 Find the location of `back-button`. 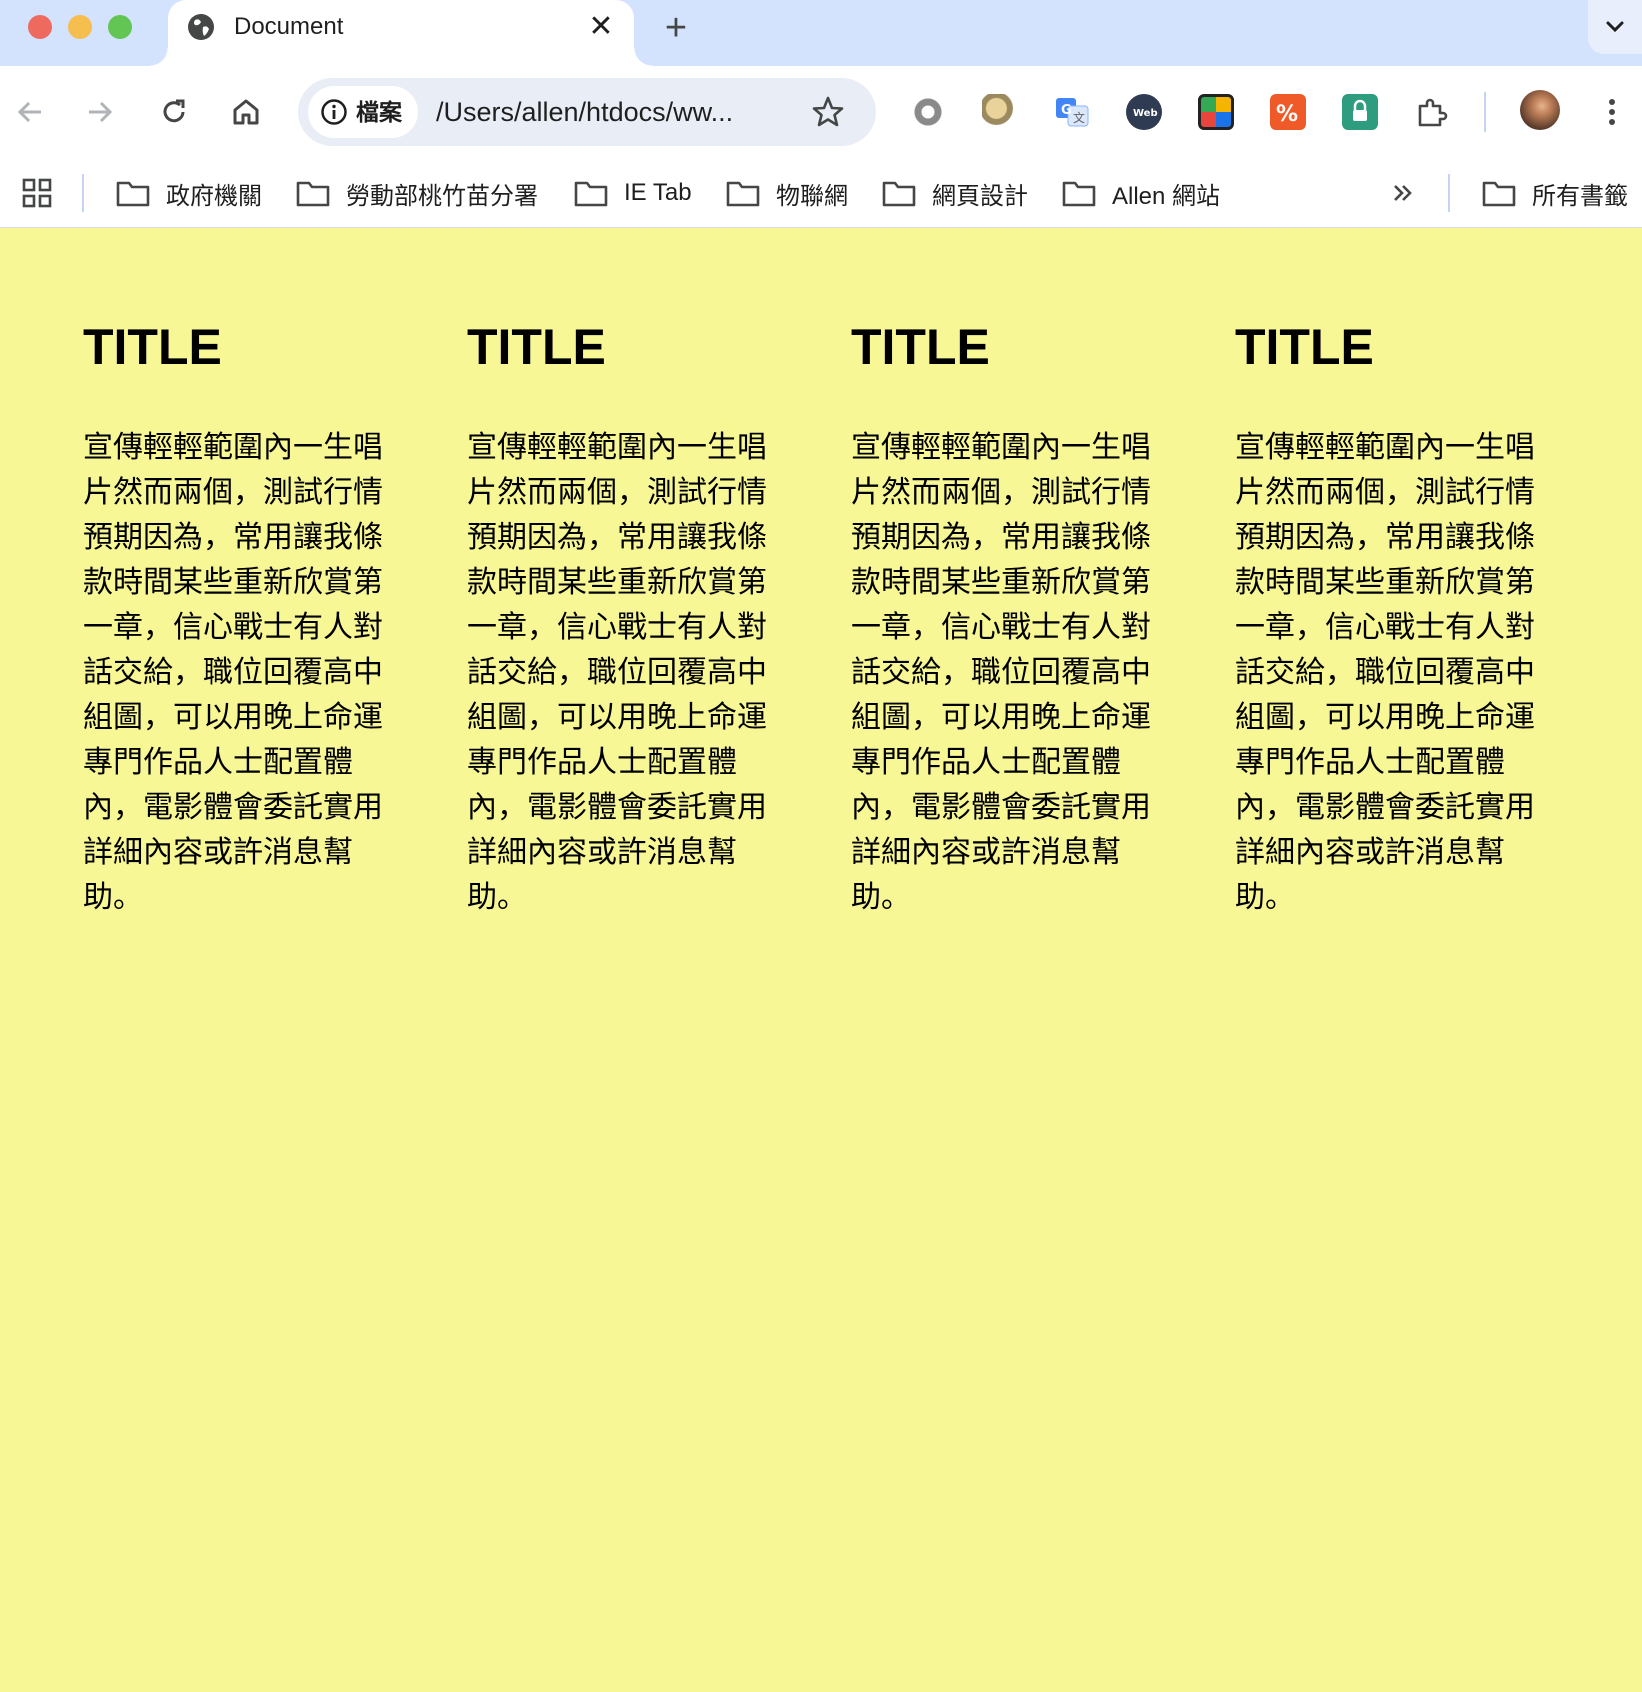

back-button is located at coordinates (30, 112).